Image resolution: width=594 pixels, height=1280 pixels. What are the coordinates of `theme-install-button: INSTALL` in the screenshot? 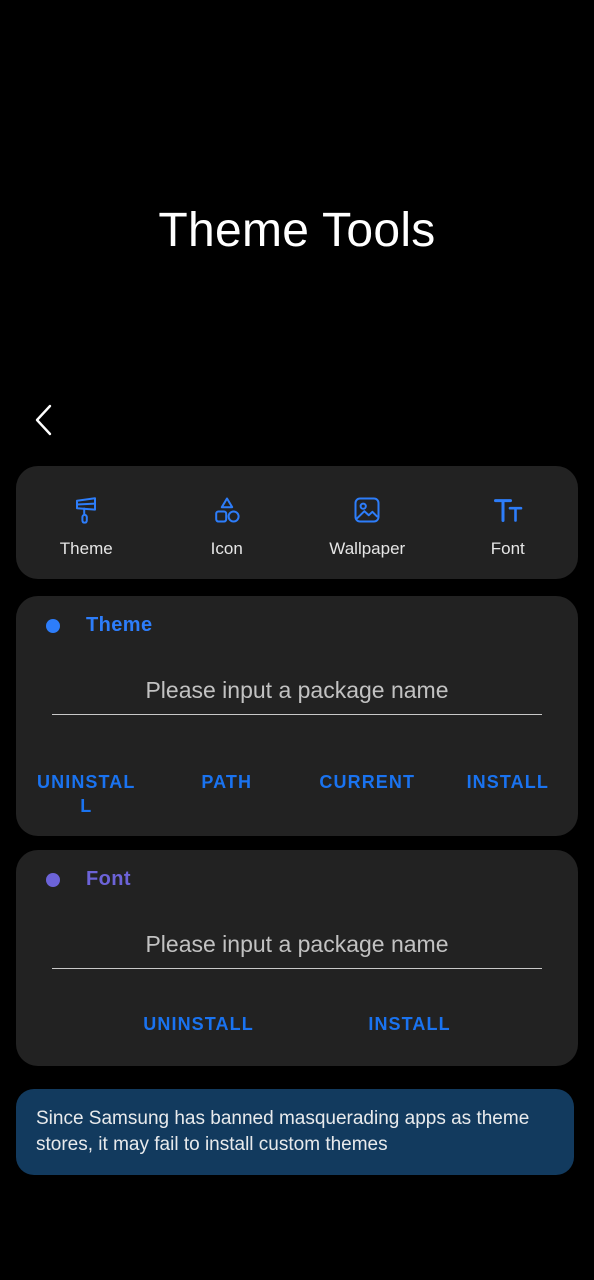 It's located at (508, 782).